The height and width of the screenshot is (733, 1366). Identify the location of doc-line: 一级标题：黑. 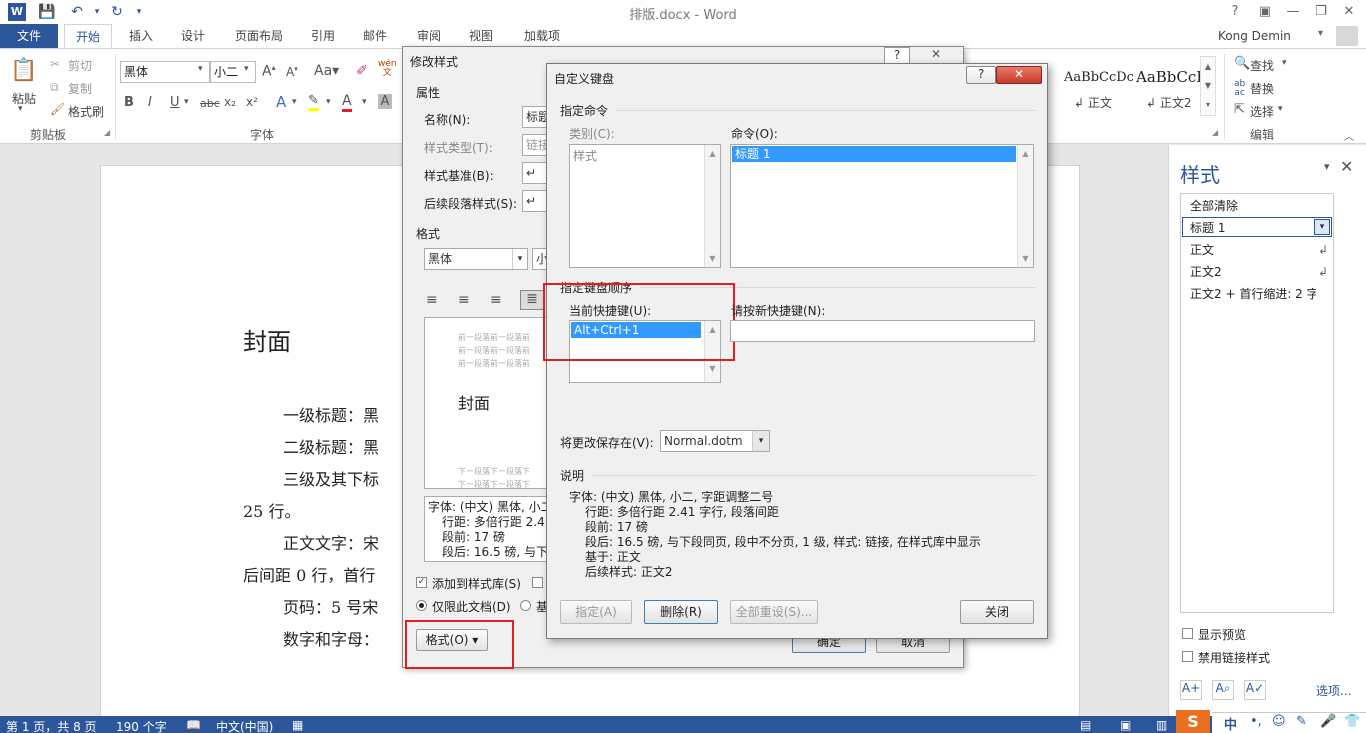
(331, 414).